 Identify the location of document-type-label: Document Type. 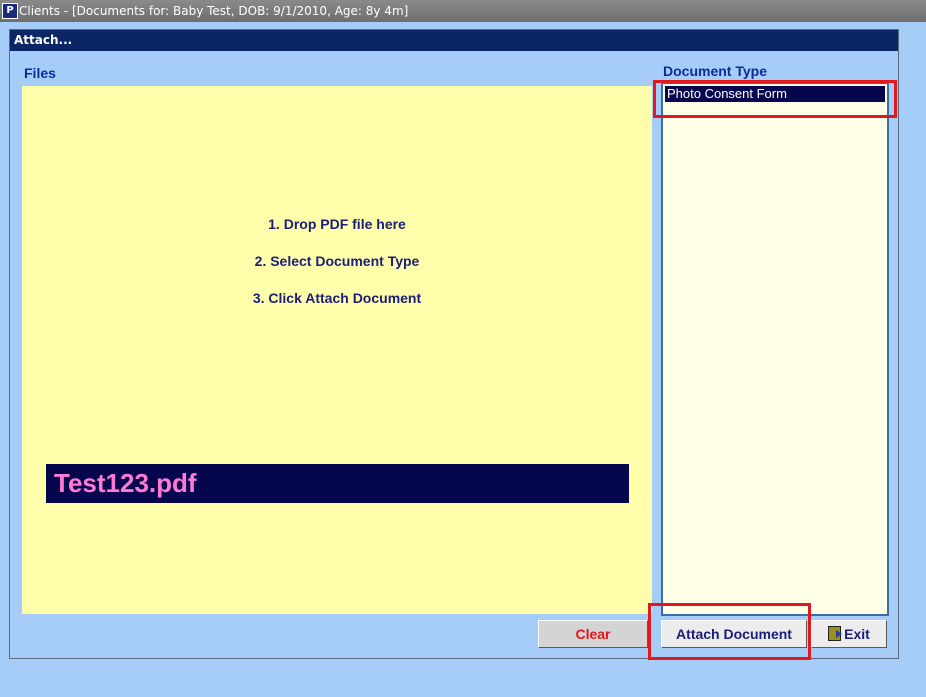
(715, 71).